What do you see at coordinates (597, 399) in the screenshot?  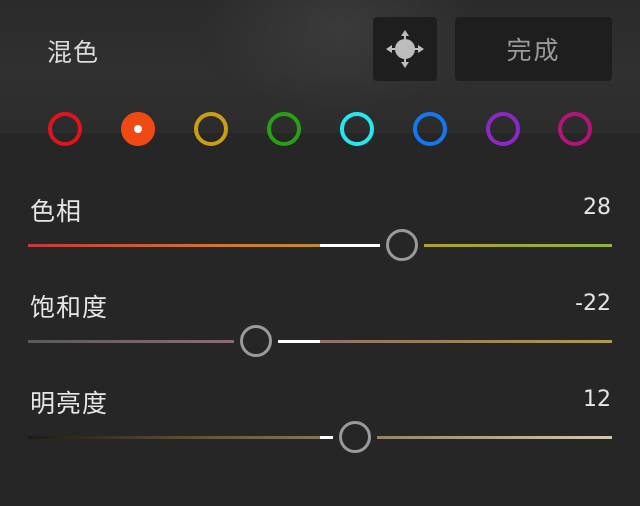 I see `slider-value: 12` at bounding box center [597, 399].